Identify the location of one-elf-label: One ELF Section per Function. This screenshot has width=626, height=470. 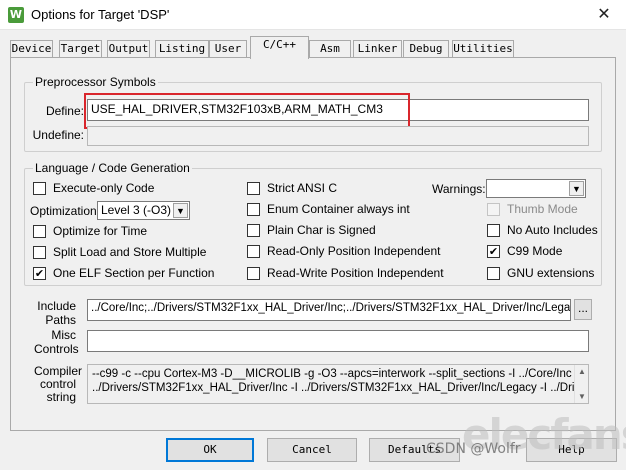
(134, 273).